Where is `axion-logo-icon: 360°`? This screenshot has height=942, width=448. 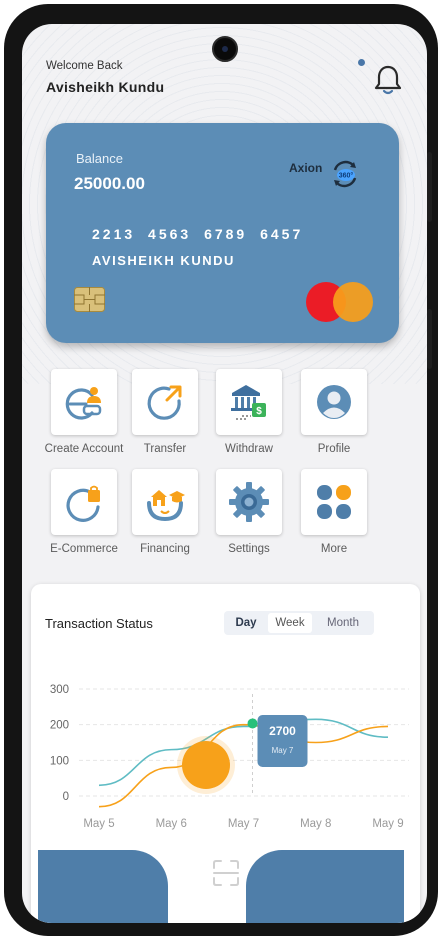 axion-logo-icon: 360° is located at coordinates (345, 174).